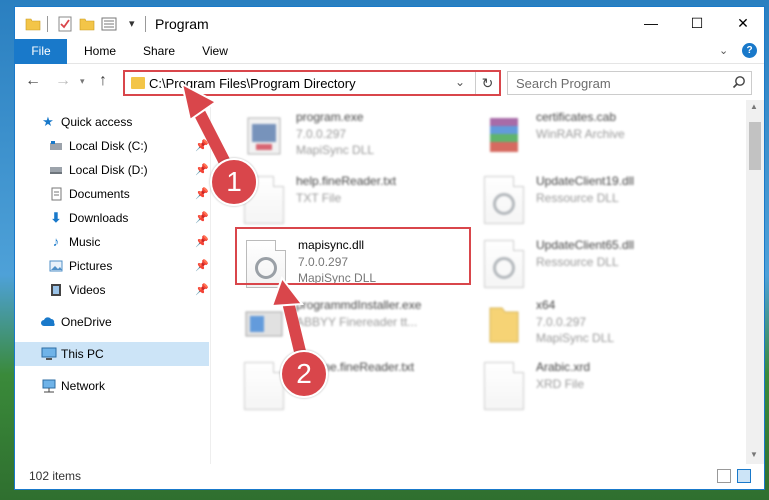  I want to click on properties-icon, so click(65, 24).